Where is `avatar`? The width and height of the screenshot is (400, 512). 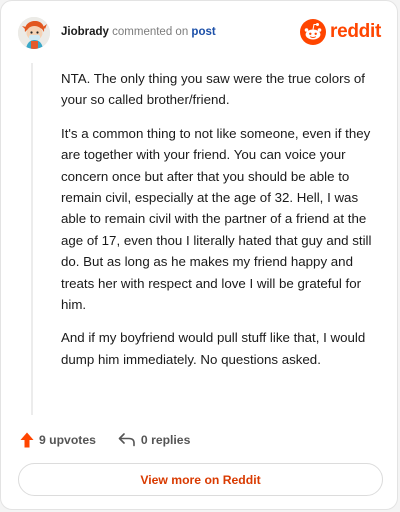 avatar is located at coordinates (34, 33).